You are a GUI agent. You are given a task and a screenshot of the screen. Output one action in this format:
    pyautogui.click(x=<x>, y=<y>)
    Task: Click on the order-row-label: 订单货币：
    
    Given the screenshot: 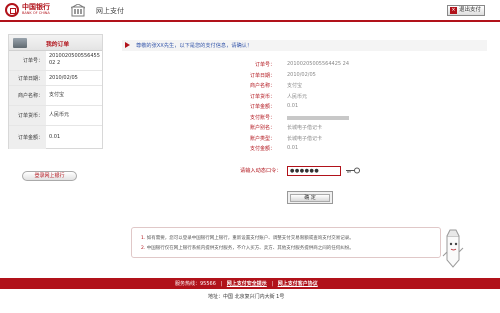 What is the action you would take?
    pyautogui.click(x=27, y=115)
    